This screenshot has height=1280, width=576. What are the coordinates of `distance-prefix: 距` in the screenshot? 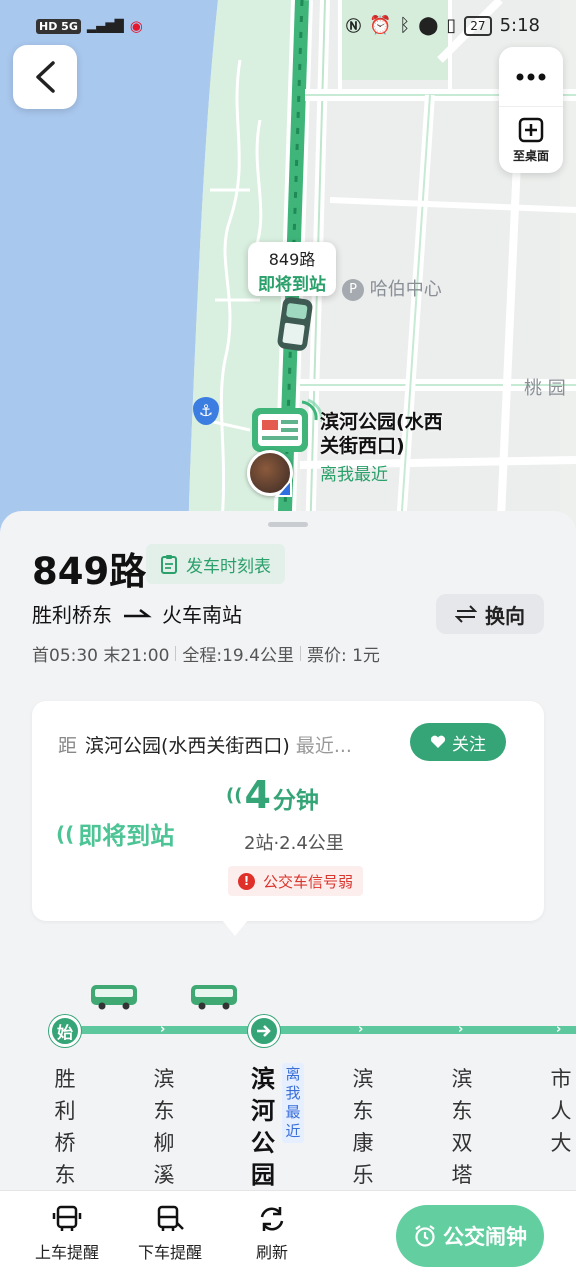 It's located at (68, 746).